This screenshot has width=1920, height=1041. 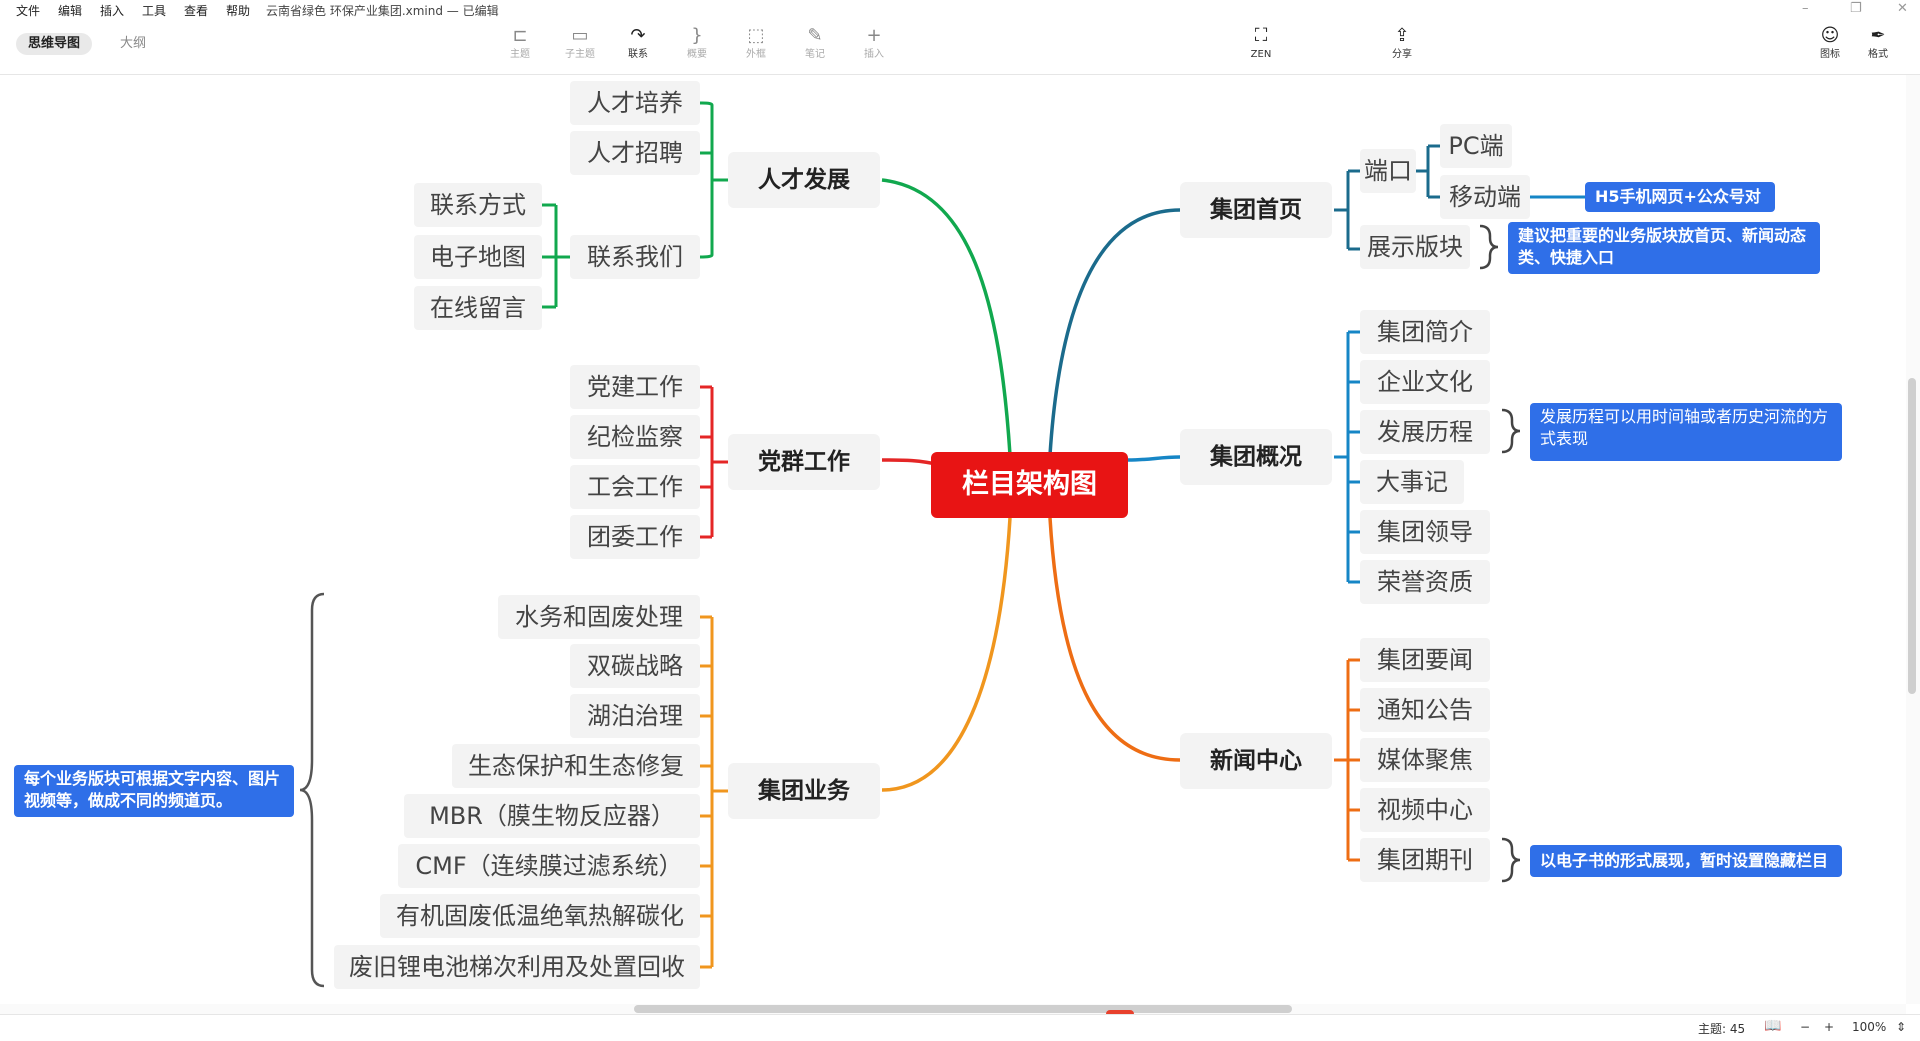 What do you see at coordinates (1425, 760) in the screenshot?
I see `subtopic: 媒体聚焦` at bounding box center [1425, 760].